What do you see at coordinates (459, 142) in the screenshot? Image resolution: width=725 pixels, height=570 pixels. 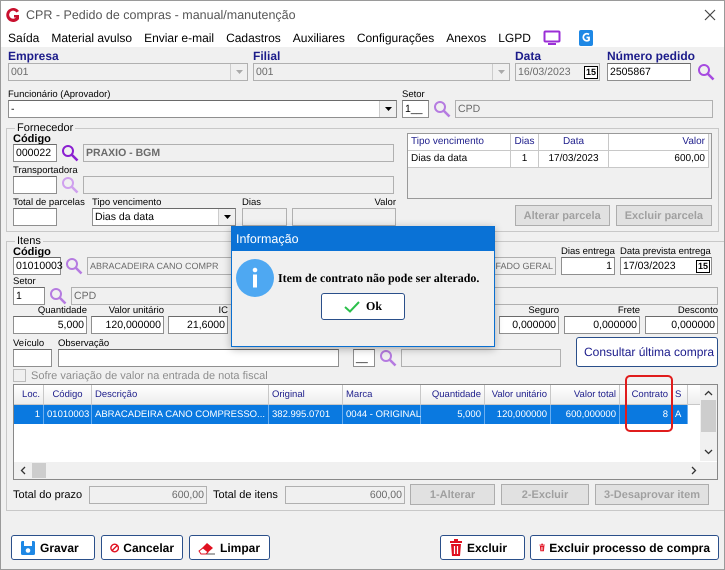 I see `column-header: Tipo vencimento` at bounding box center [459, 142].